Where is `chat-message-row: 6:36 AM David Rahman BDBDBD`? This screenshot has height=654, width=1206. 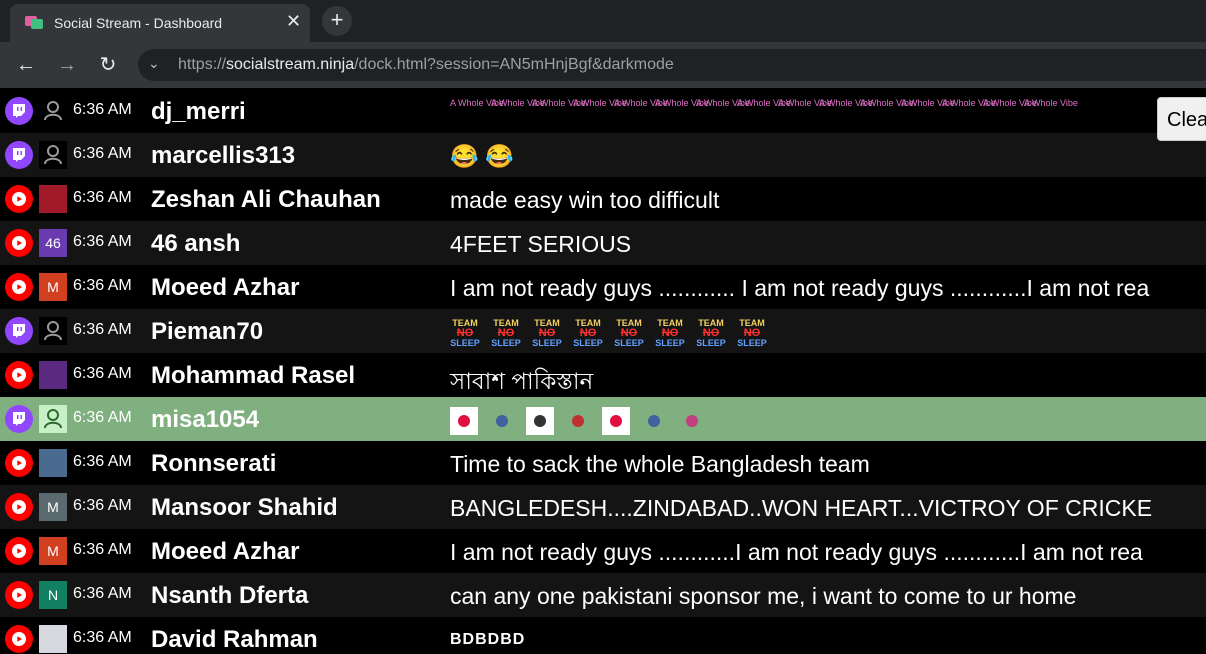 chat-message-row: 6:36 AM David Rahman BDBDBD is located at coordinates (603, 635).